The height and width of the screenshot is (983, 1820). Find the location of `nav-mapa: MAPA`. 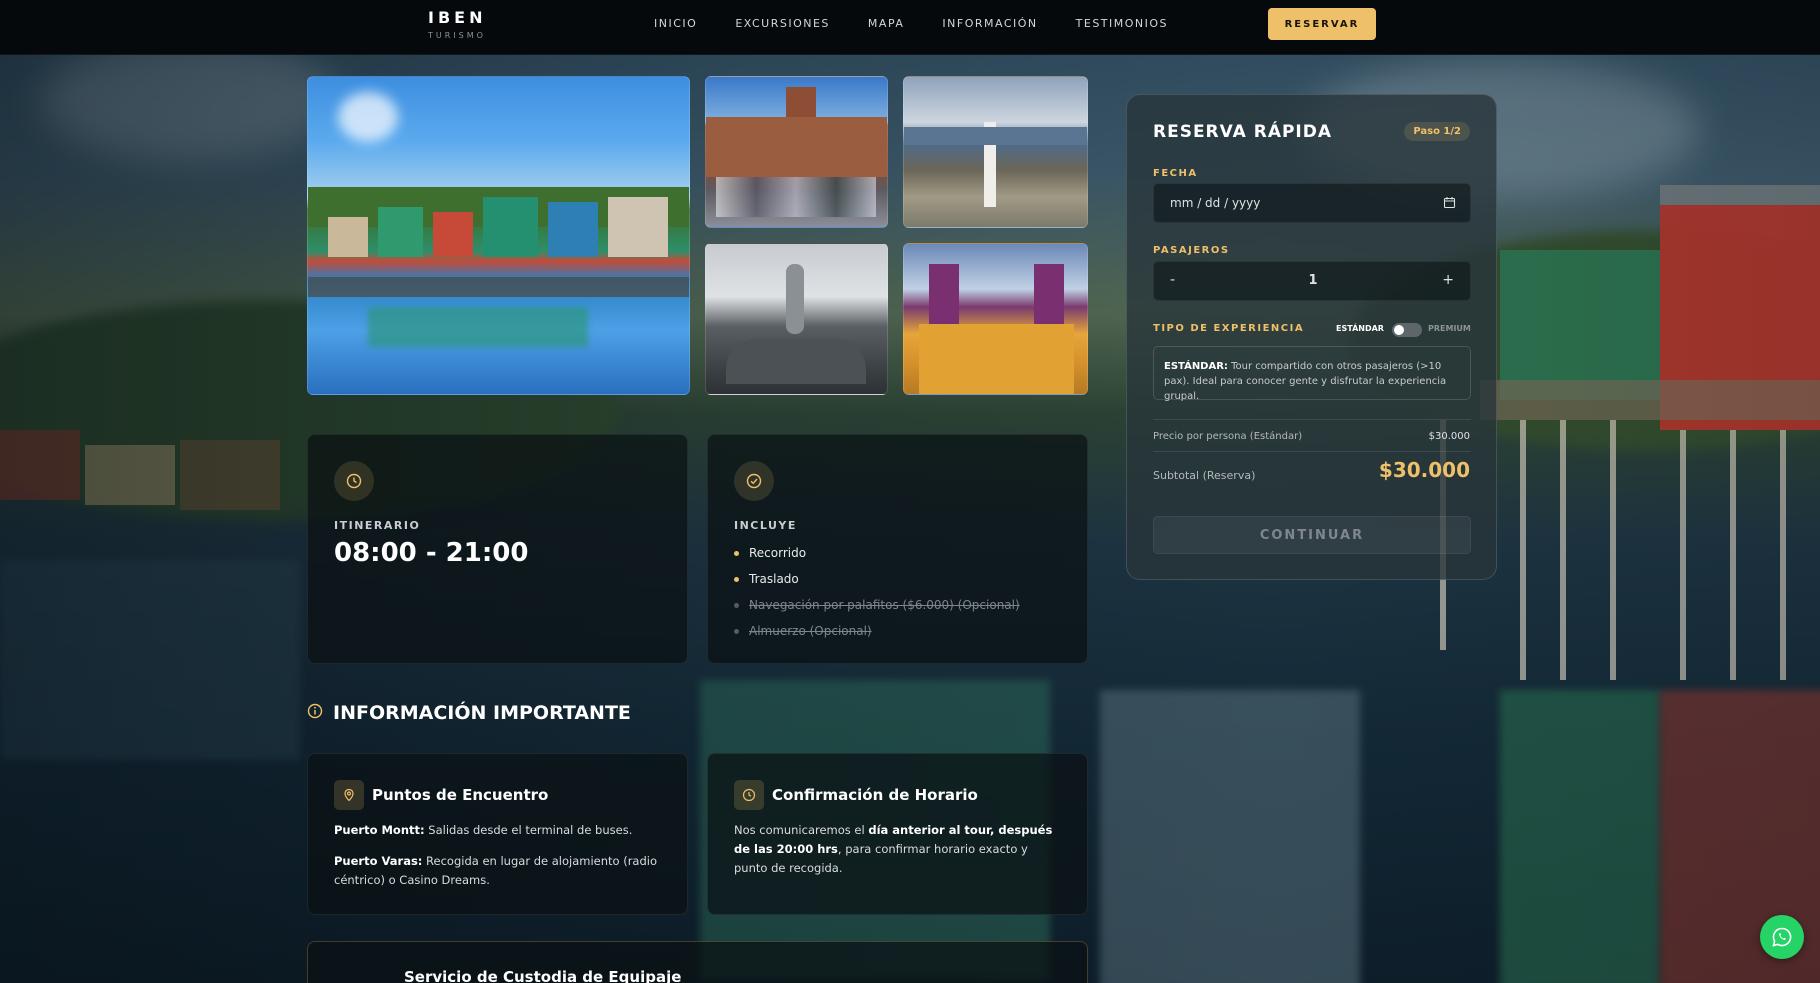

nav-mapa: MAPA is located at coordinates (886, 23).